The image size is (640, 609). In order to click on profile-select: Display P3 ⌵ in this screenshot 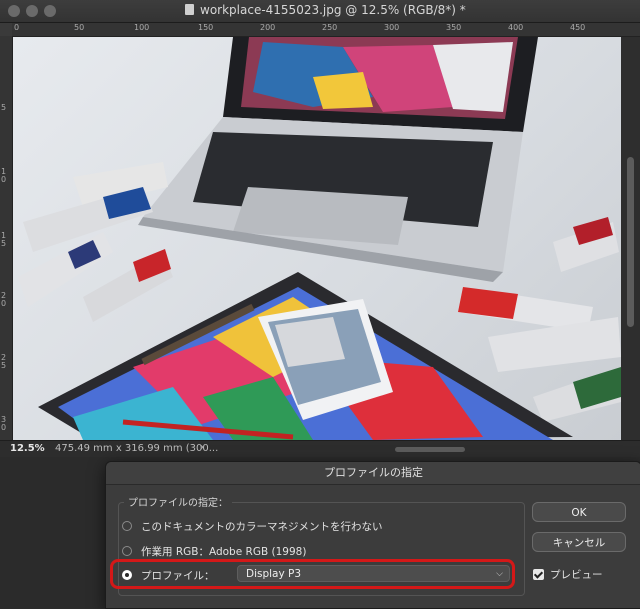, I will do `click(373, 573)`.